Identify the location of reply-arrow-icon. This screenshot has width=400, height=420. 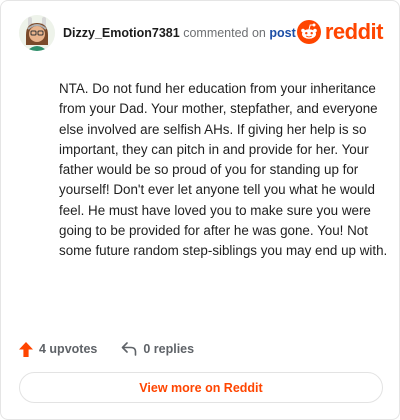
(129, 349).